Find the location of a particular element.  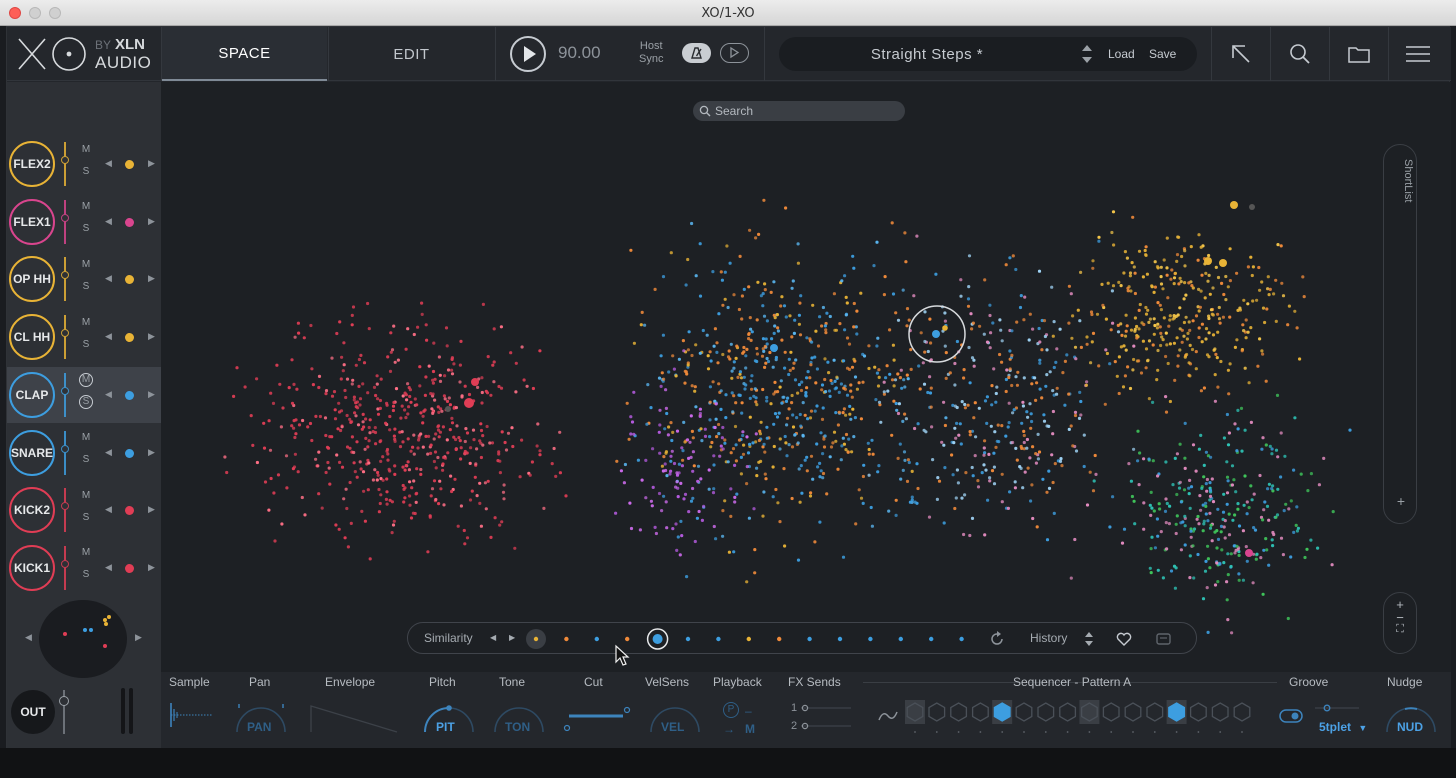

fit-view-button: ⛶ is located at coordinates (1400, 629).